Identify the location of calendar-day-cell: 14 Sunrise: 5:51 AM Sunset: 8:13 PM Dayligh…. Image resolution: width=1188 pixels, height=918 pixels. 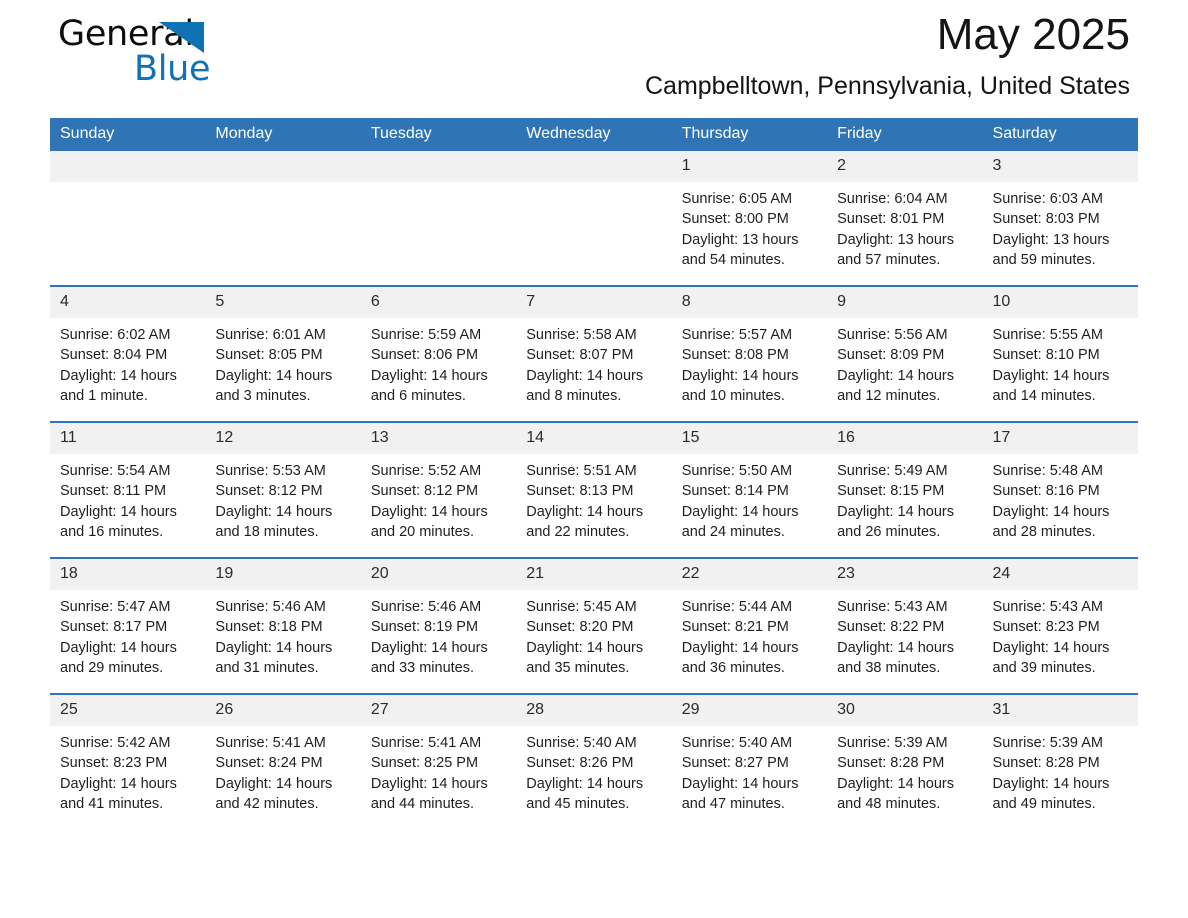
(594, 489).